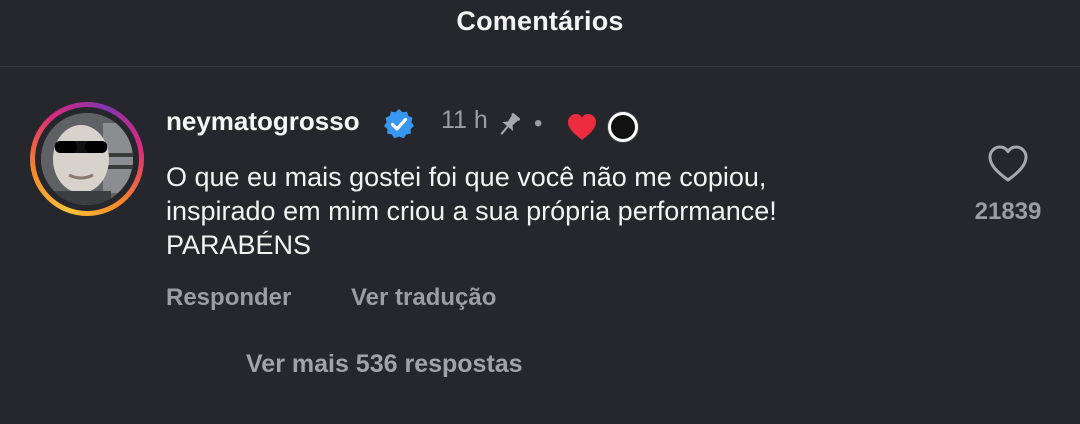 This screenshot has height=424, width=1080. Describe the element at coordinates (582, 127) in the screenshot. I see `creator-heart-icon` at that location.